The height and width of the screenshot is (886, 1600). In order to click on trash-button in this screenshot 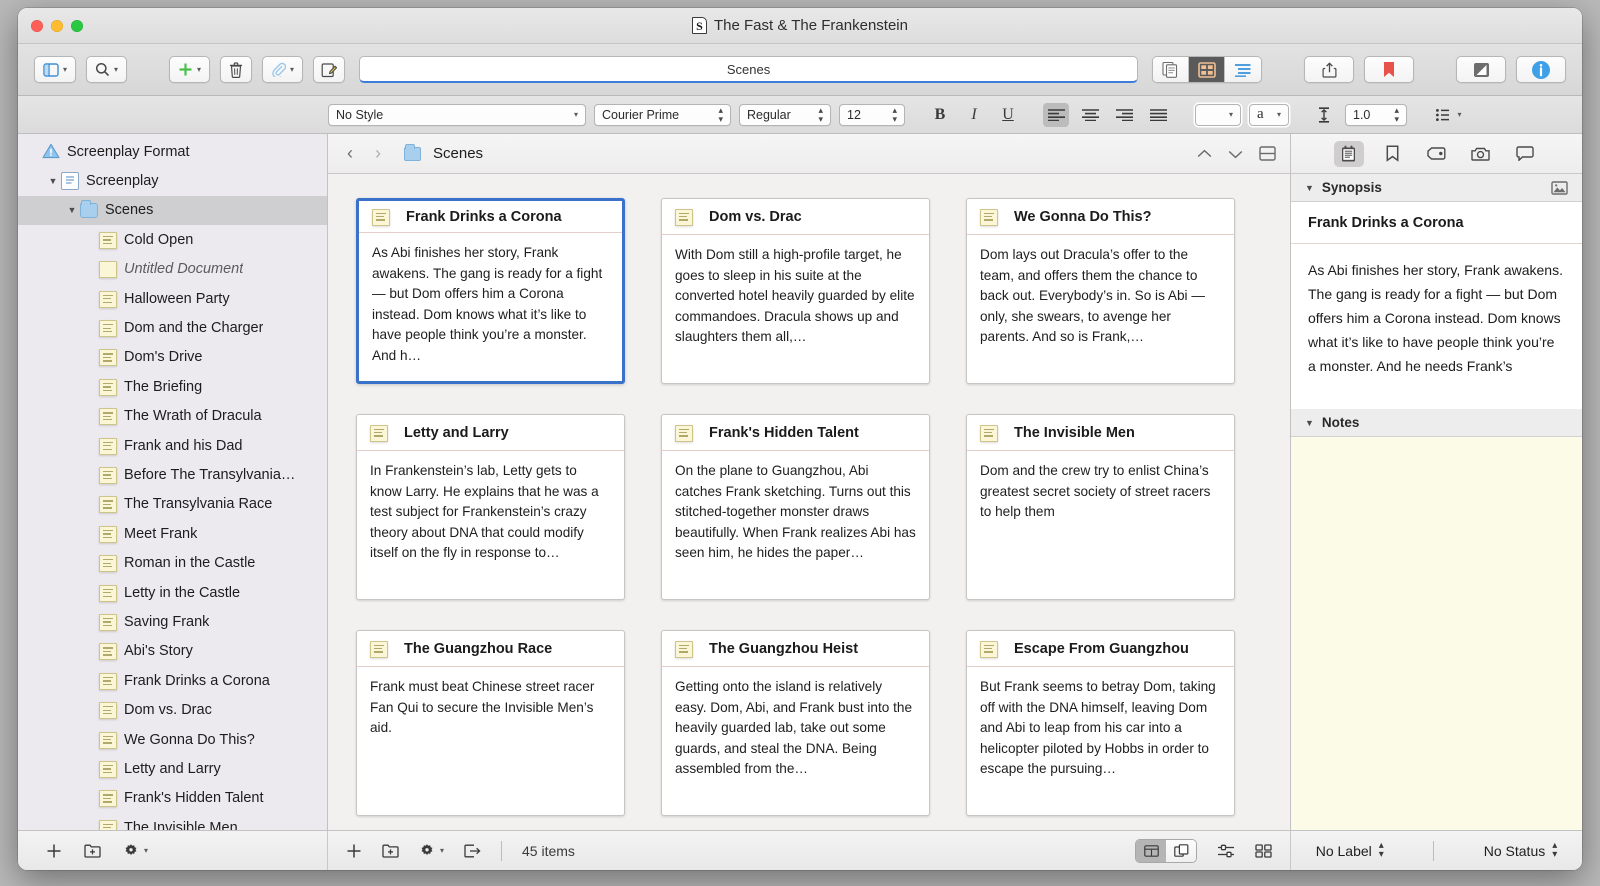, I will do `click(236, 69)`.